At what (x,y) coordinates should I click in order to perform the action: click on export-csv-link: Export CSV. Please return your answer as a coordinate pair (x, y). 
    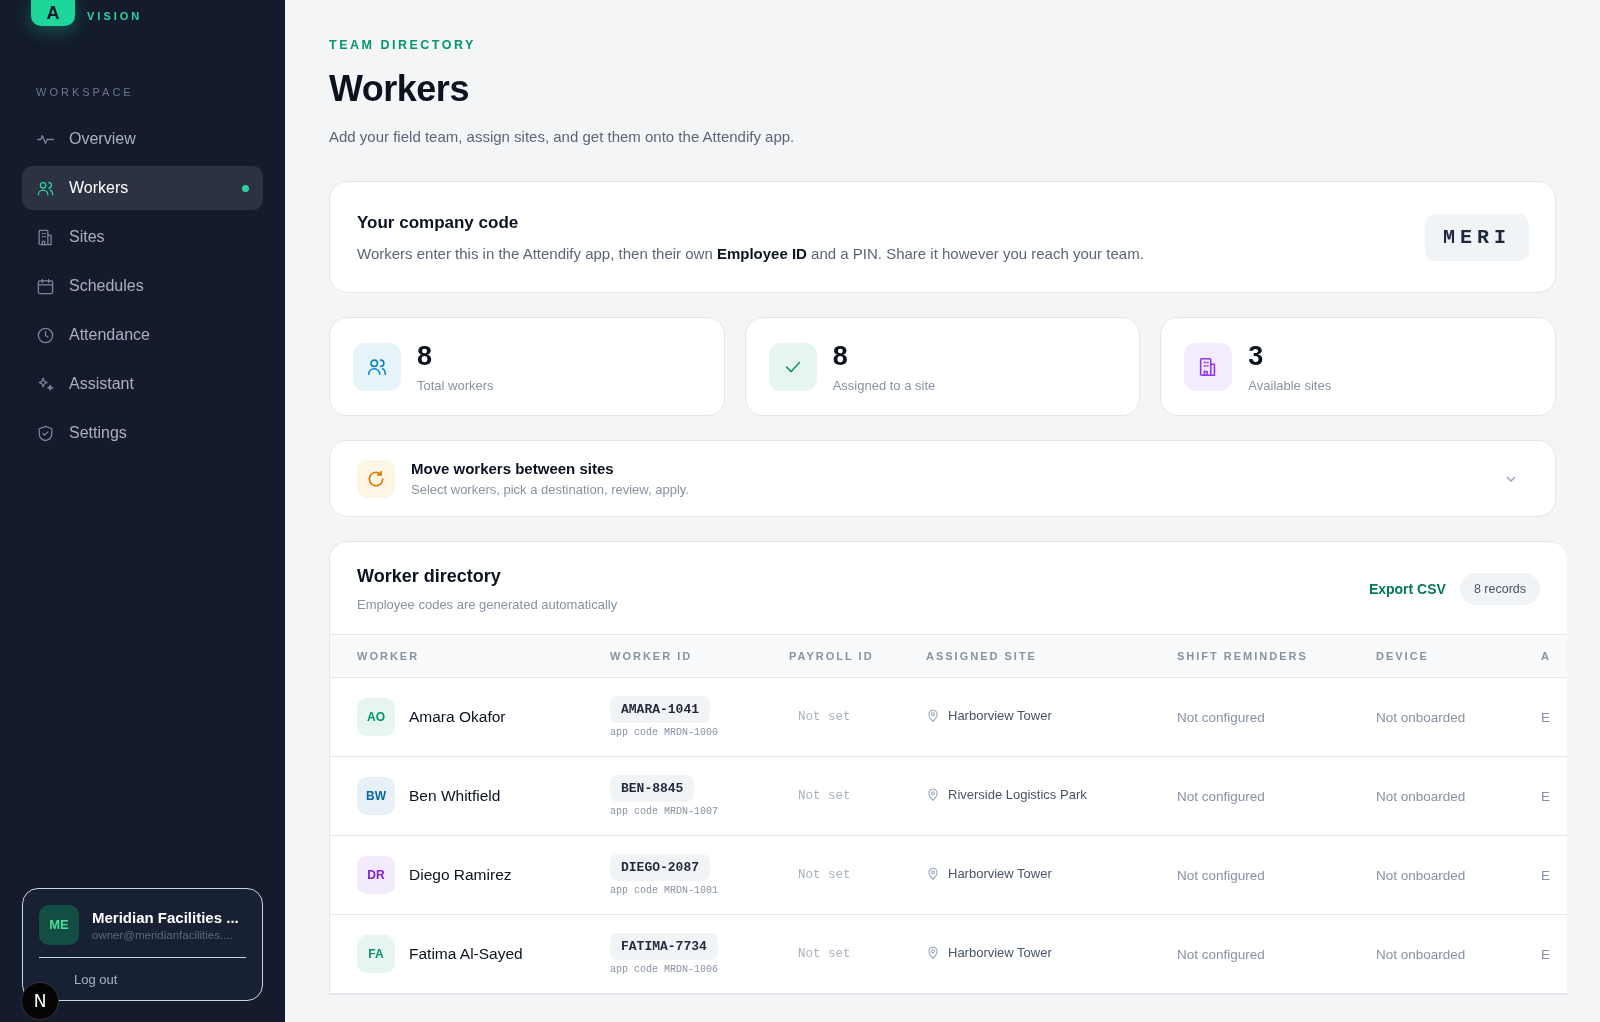
    Looking at the image, I should click on (1407, 589).